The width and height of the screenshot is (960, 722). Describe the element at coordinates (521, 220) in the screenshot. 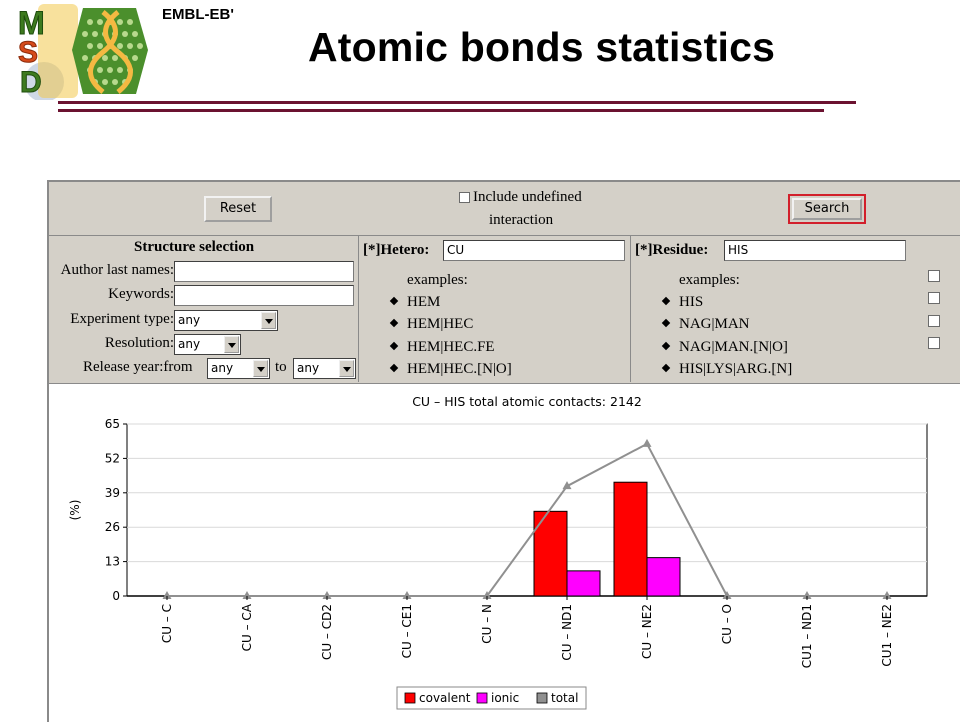

I see `include-undefined-label-line2: interaction` at that location.